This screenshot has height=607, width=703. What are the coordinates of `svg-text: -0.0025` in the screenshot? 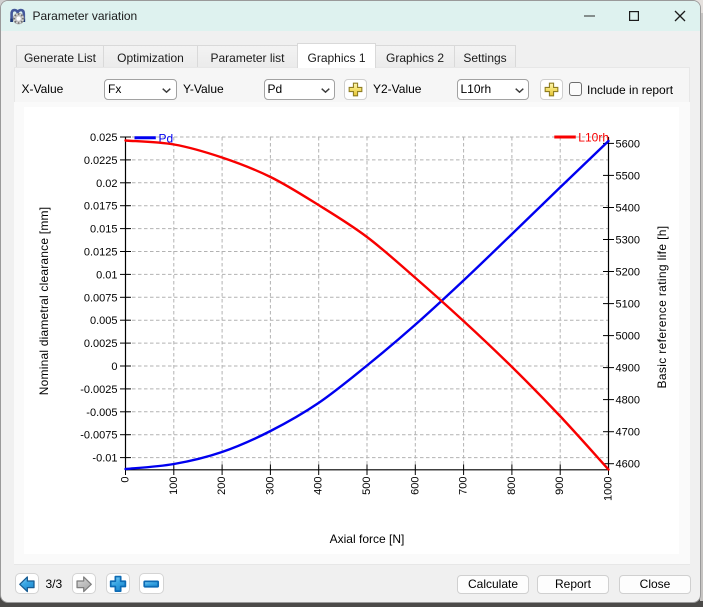 It's located at (98, 390).